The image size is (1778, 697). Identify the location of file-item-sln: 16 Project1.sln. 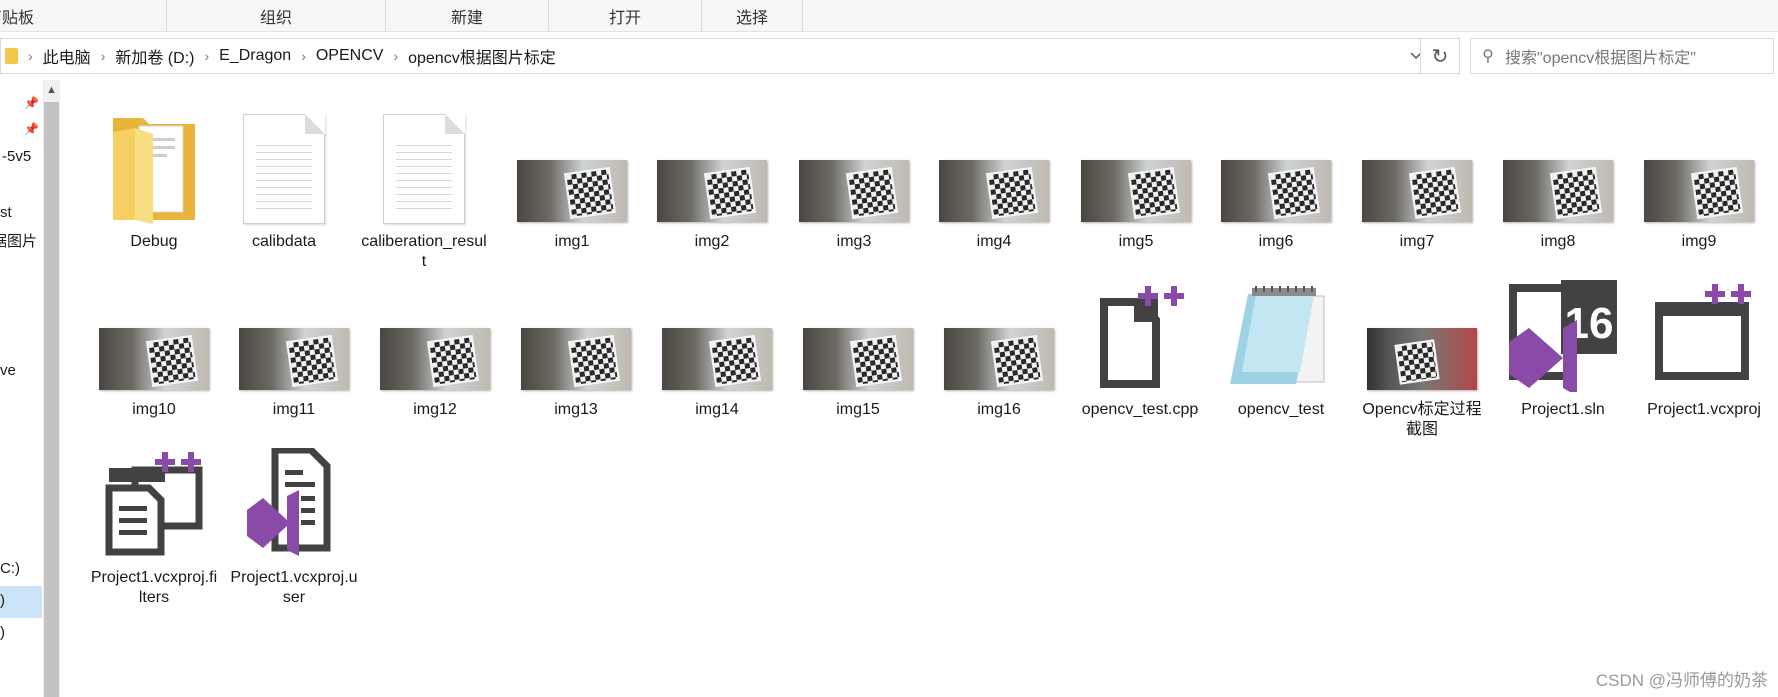
(1563, 341).